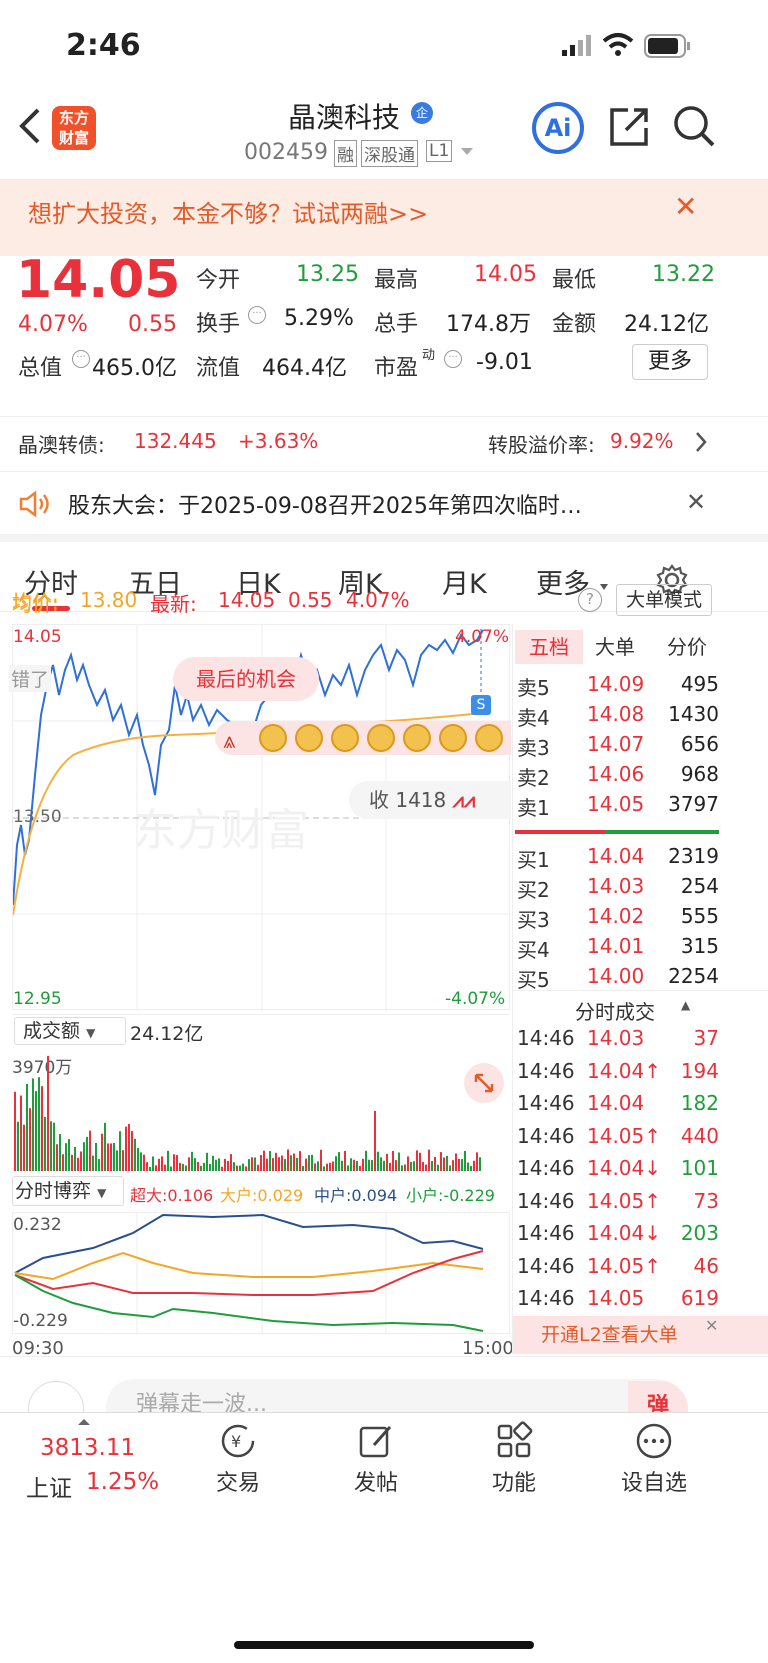 This screenshot has height=1663, width=768. Describe the element at coordinates (363, 738) in the screenshot. I see `coin-row: ⩓` at that location.